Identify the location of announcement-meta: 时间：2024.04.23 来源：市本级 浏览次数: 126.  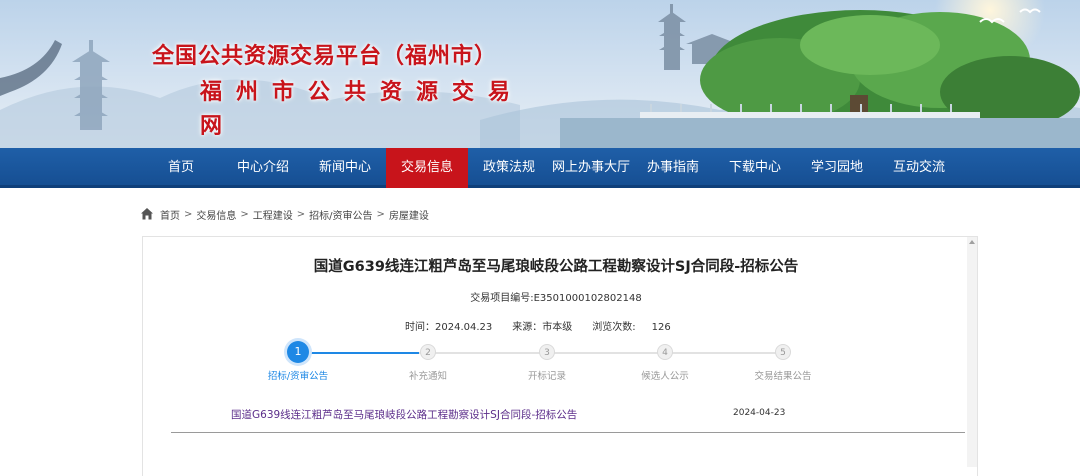
(548, 325).